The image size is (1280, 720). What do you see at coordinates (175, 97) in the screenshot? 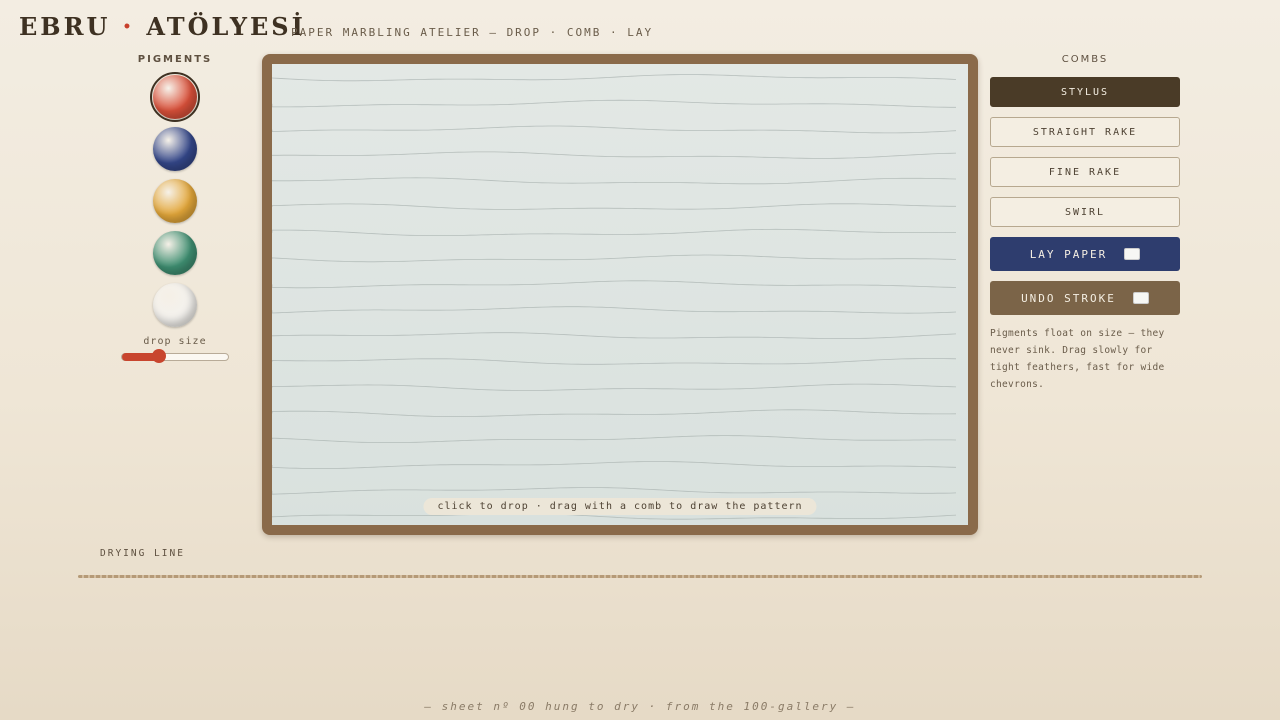
I see `pigment-swatch-red` at bounding box center [175, 97].